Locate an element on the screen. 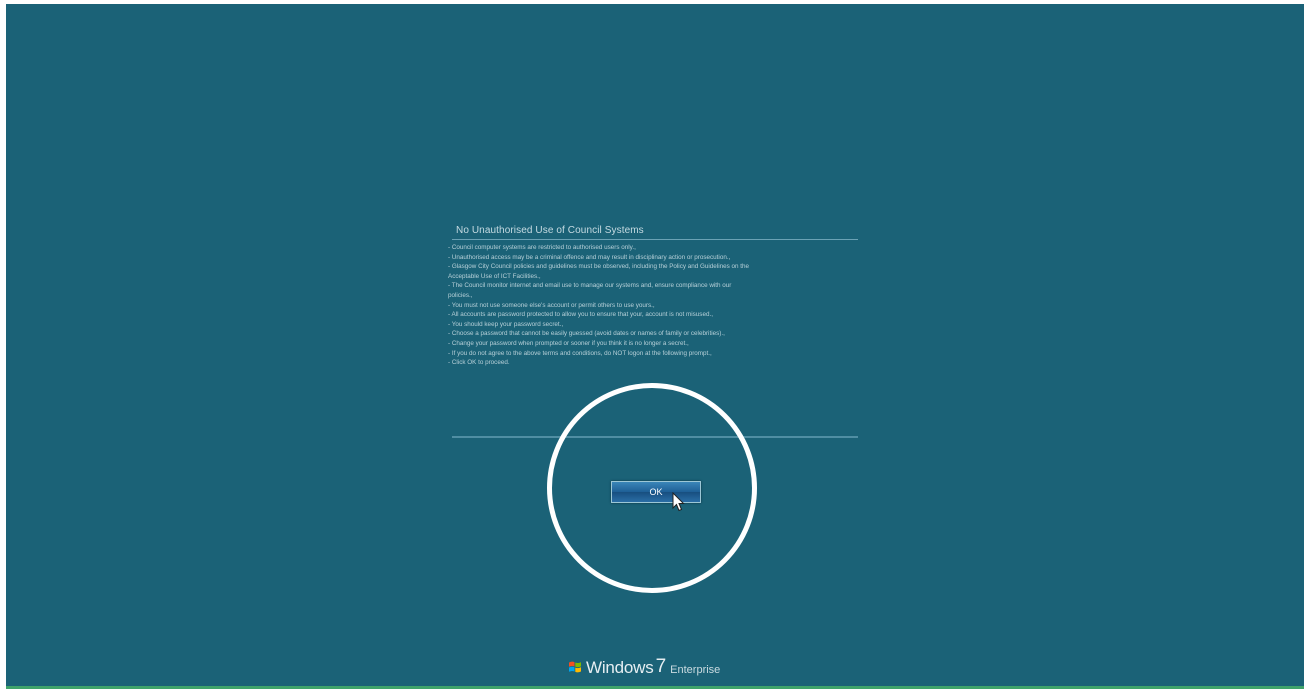  notice-line: - Click OK to proceed. is located at coordinates (479, 363).